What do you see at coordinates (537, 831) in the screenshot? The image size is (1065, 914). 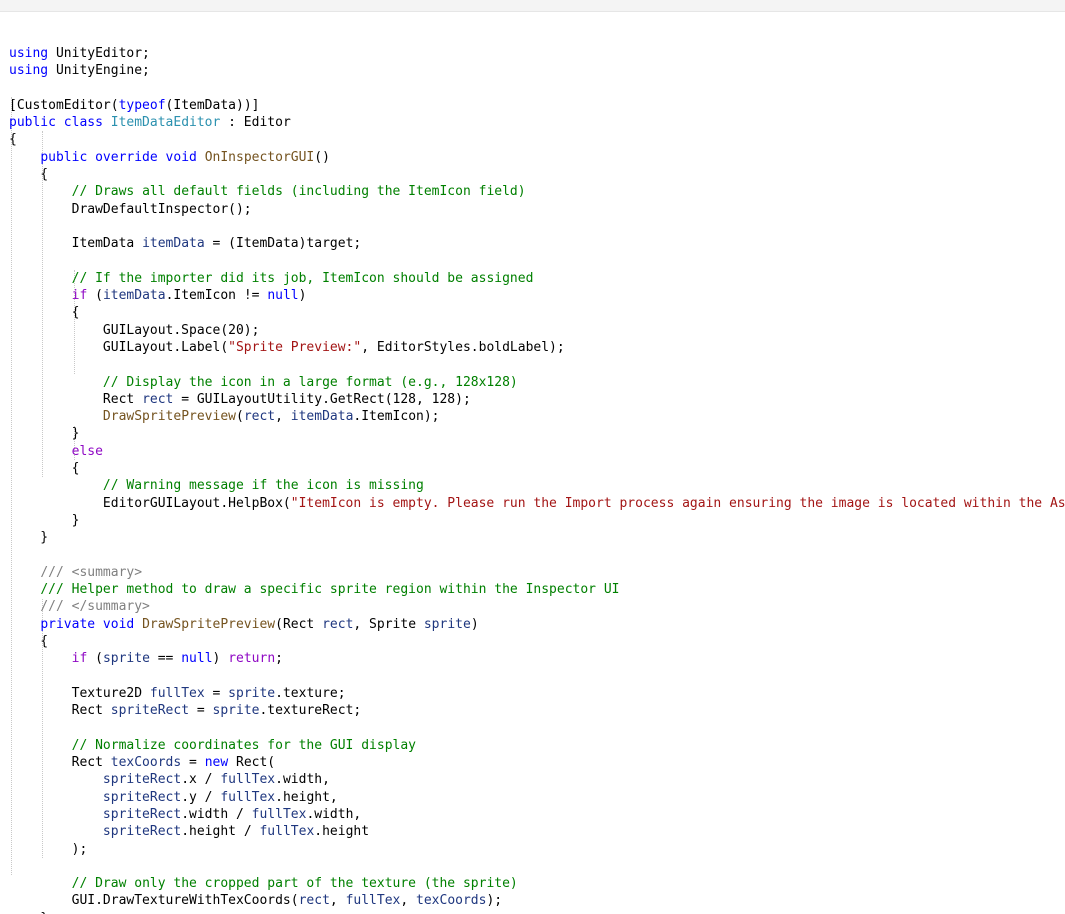 I see `code-line: spriteRect.height / fullTex.height` at bounding box center [537, 831].